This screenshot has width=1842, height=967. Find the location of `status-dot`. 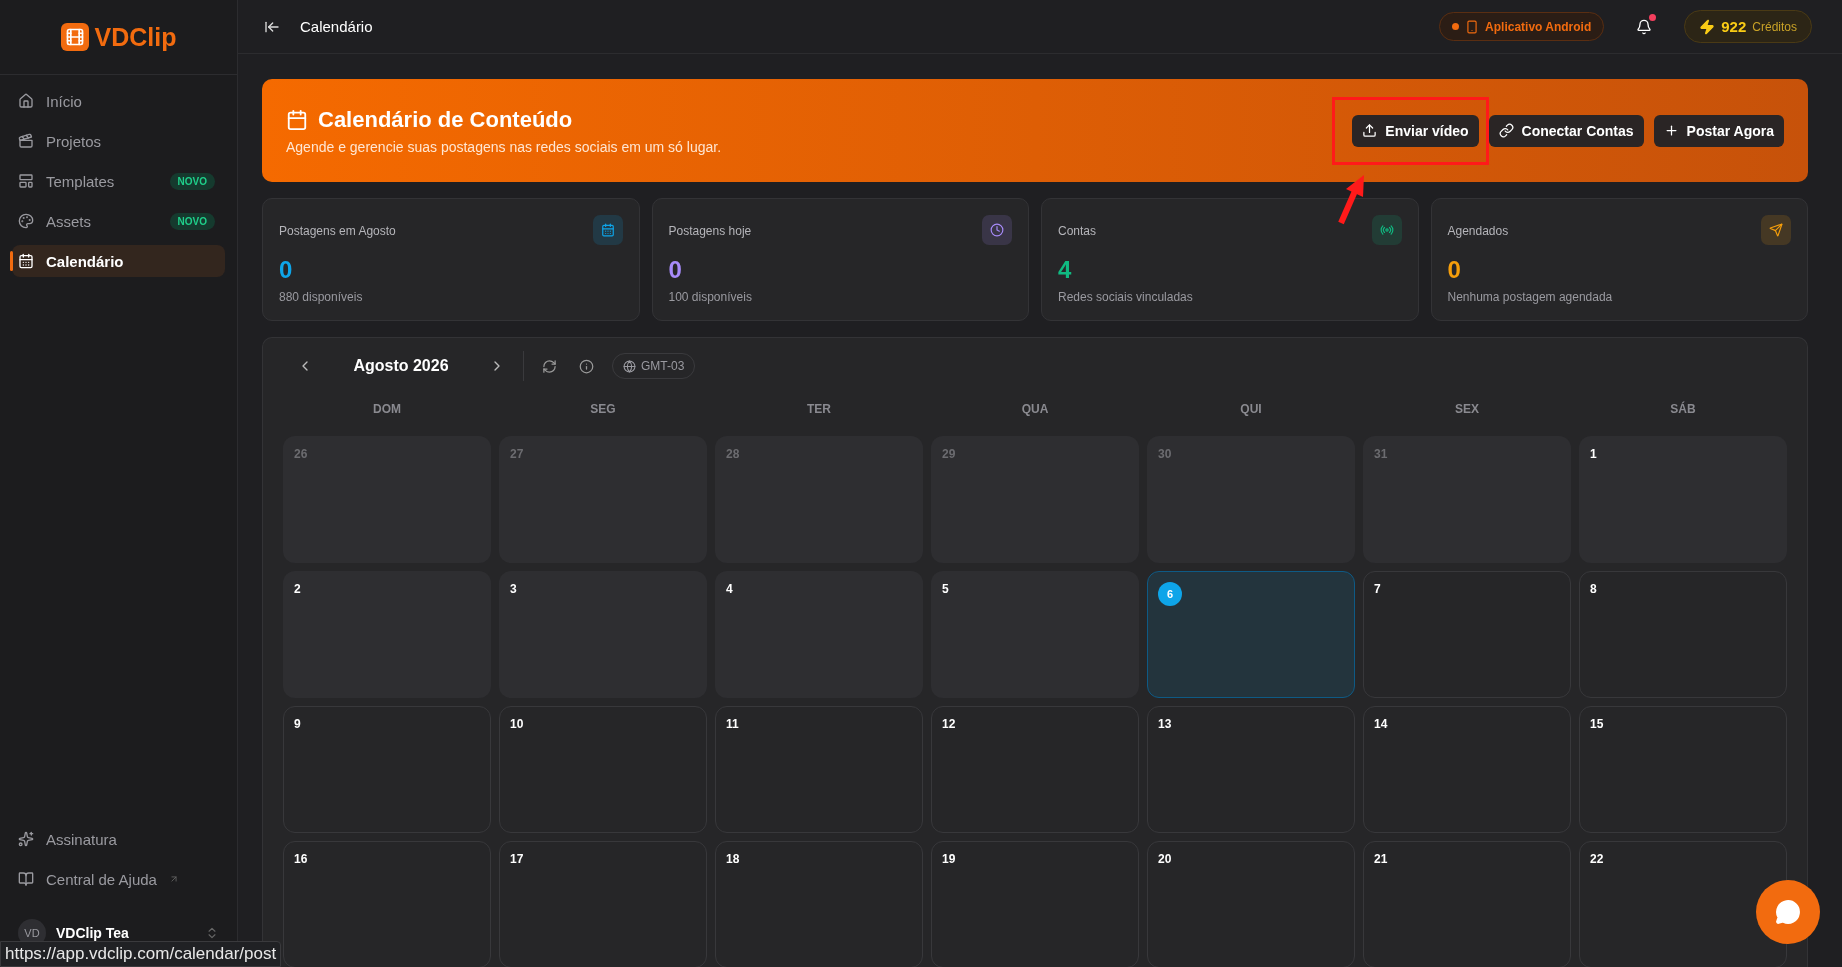

status-dot is located at coordinates (1456, 26).